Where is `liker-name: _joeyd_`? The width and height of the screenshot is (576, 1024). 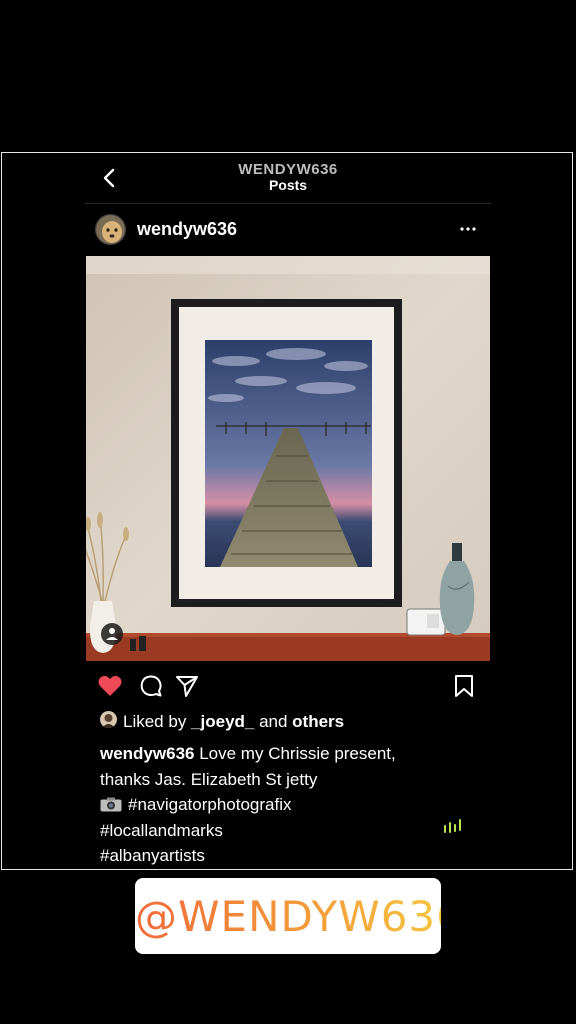 liker-name: _joeyd_ is located at coordinates (222, 721).